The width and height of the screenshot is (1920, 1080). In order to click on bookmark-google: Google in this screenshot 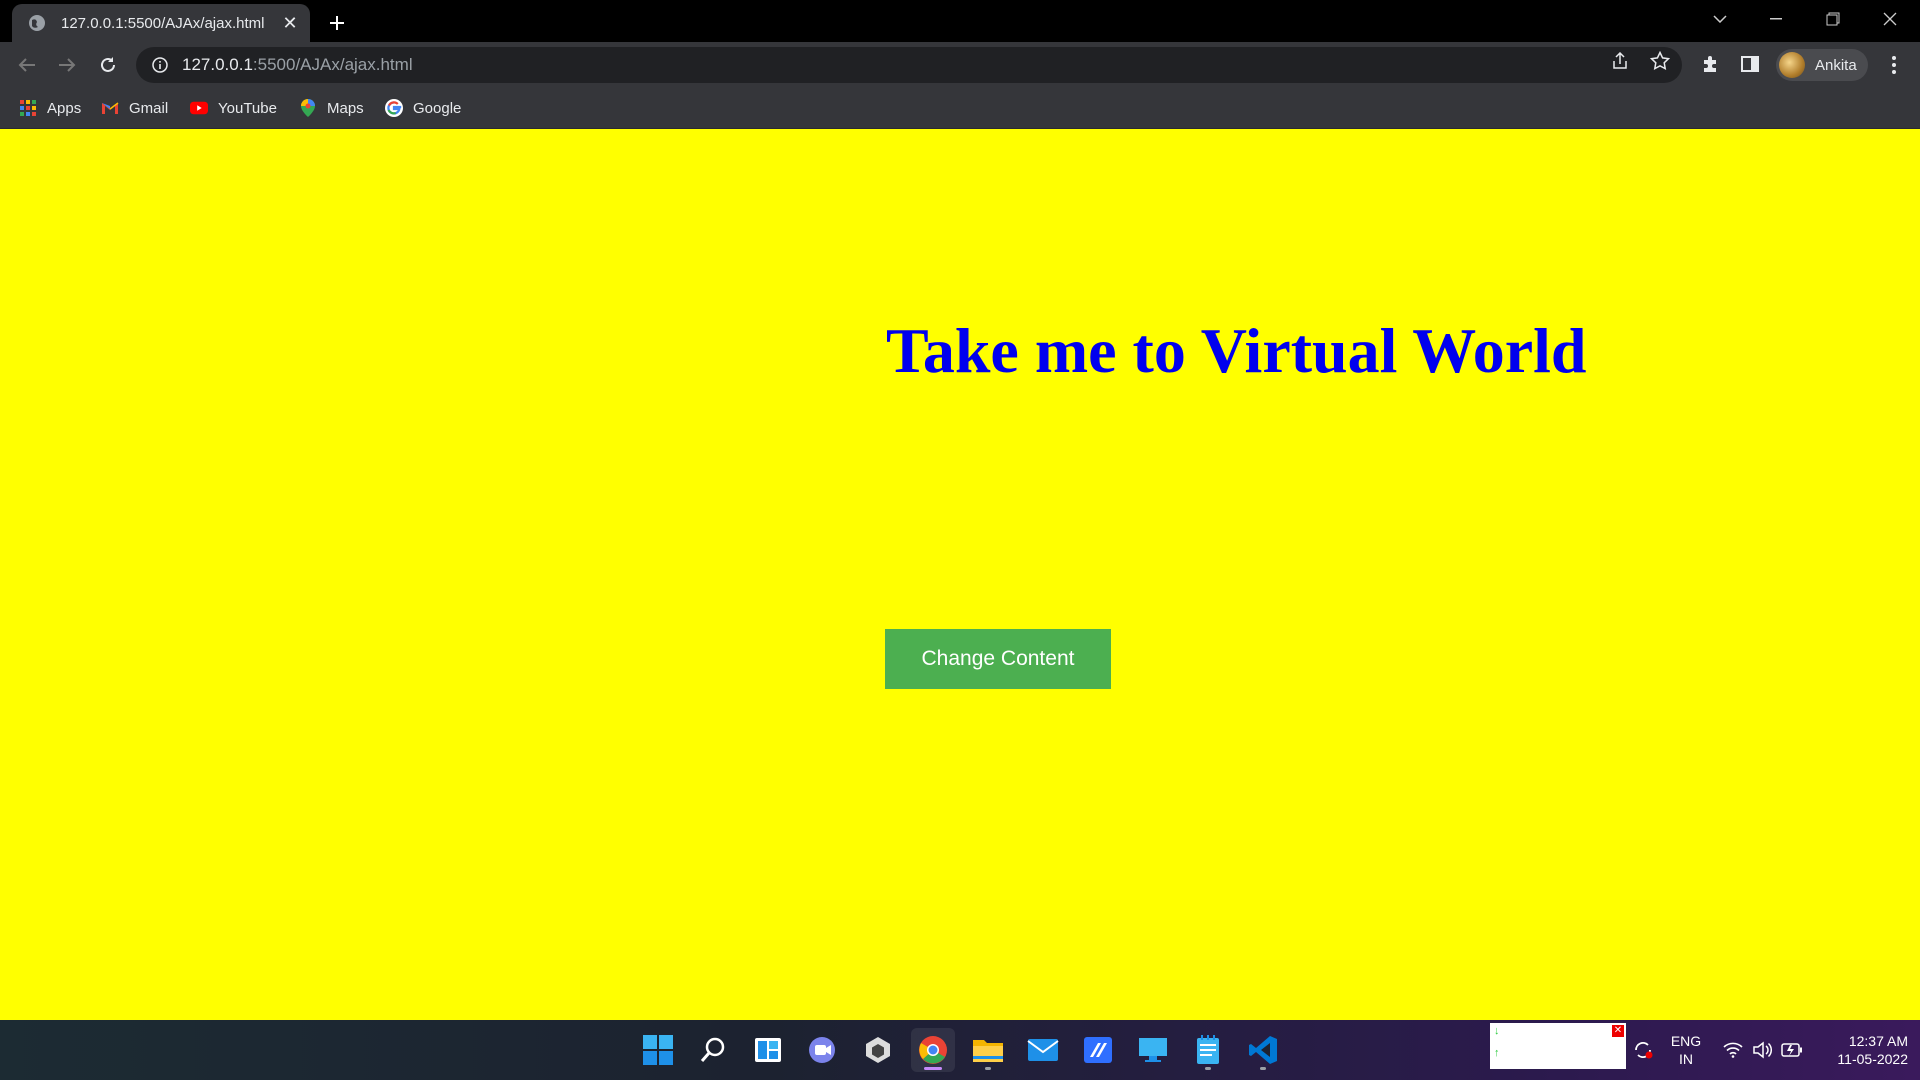, I will do `click(423, 108)`.